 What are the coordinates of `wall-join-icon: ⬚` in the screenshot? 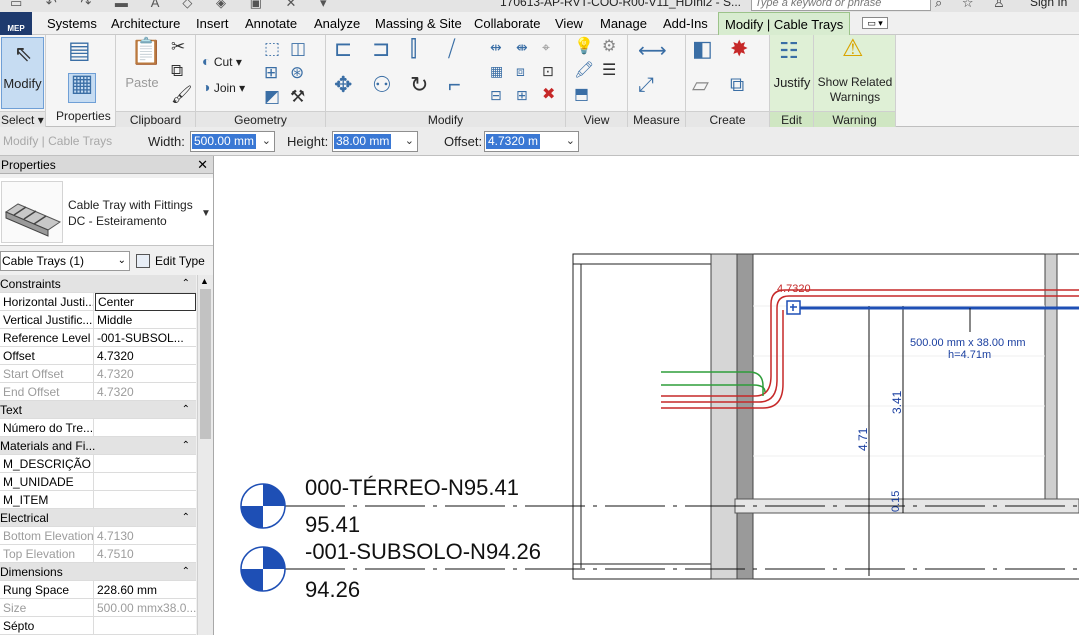 It's located at (272, 49).